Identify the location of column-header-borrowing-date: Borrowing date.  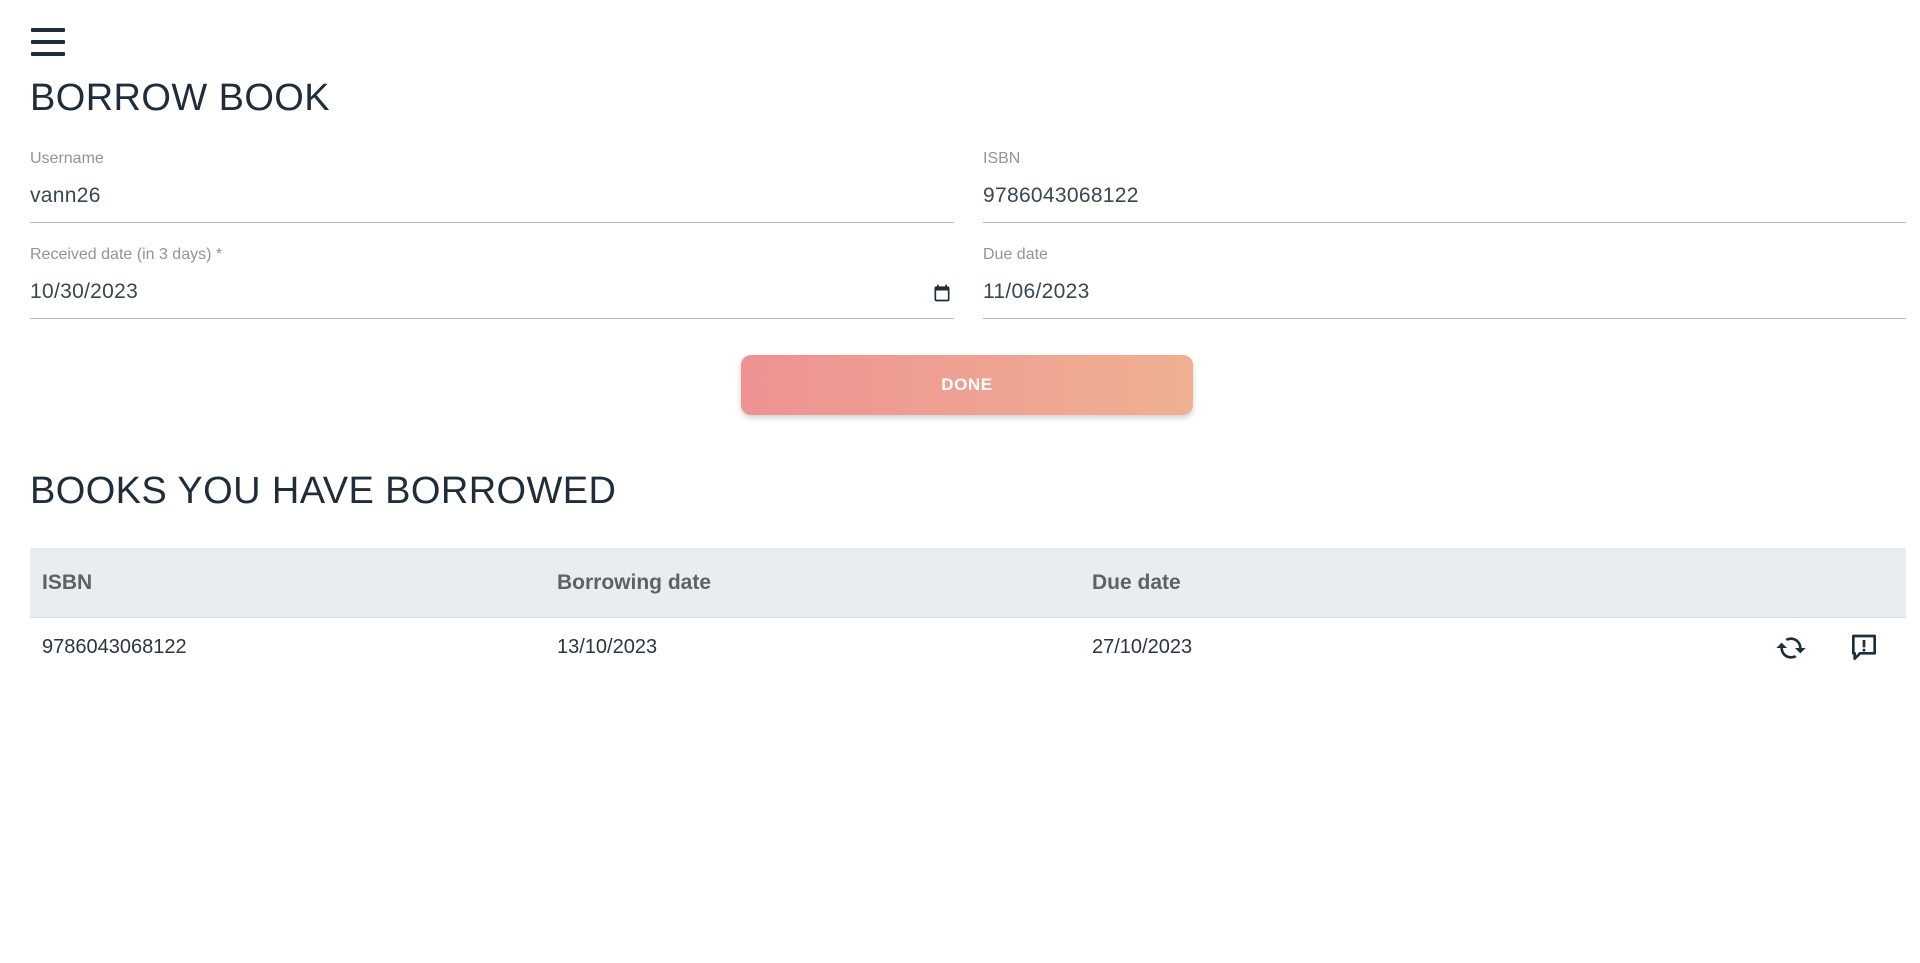
(634, 582).